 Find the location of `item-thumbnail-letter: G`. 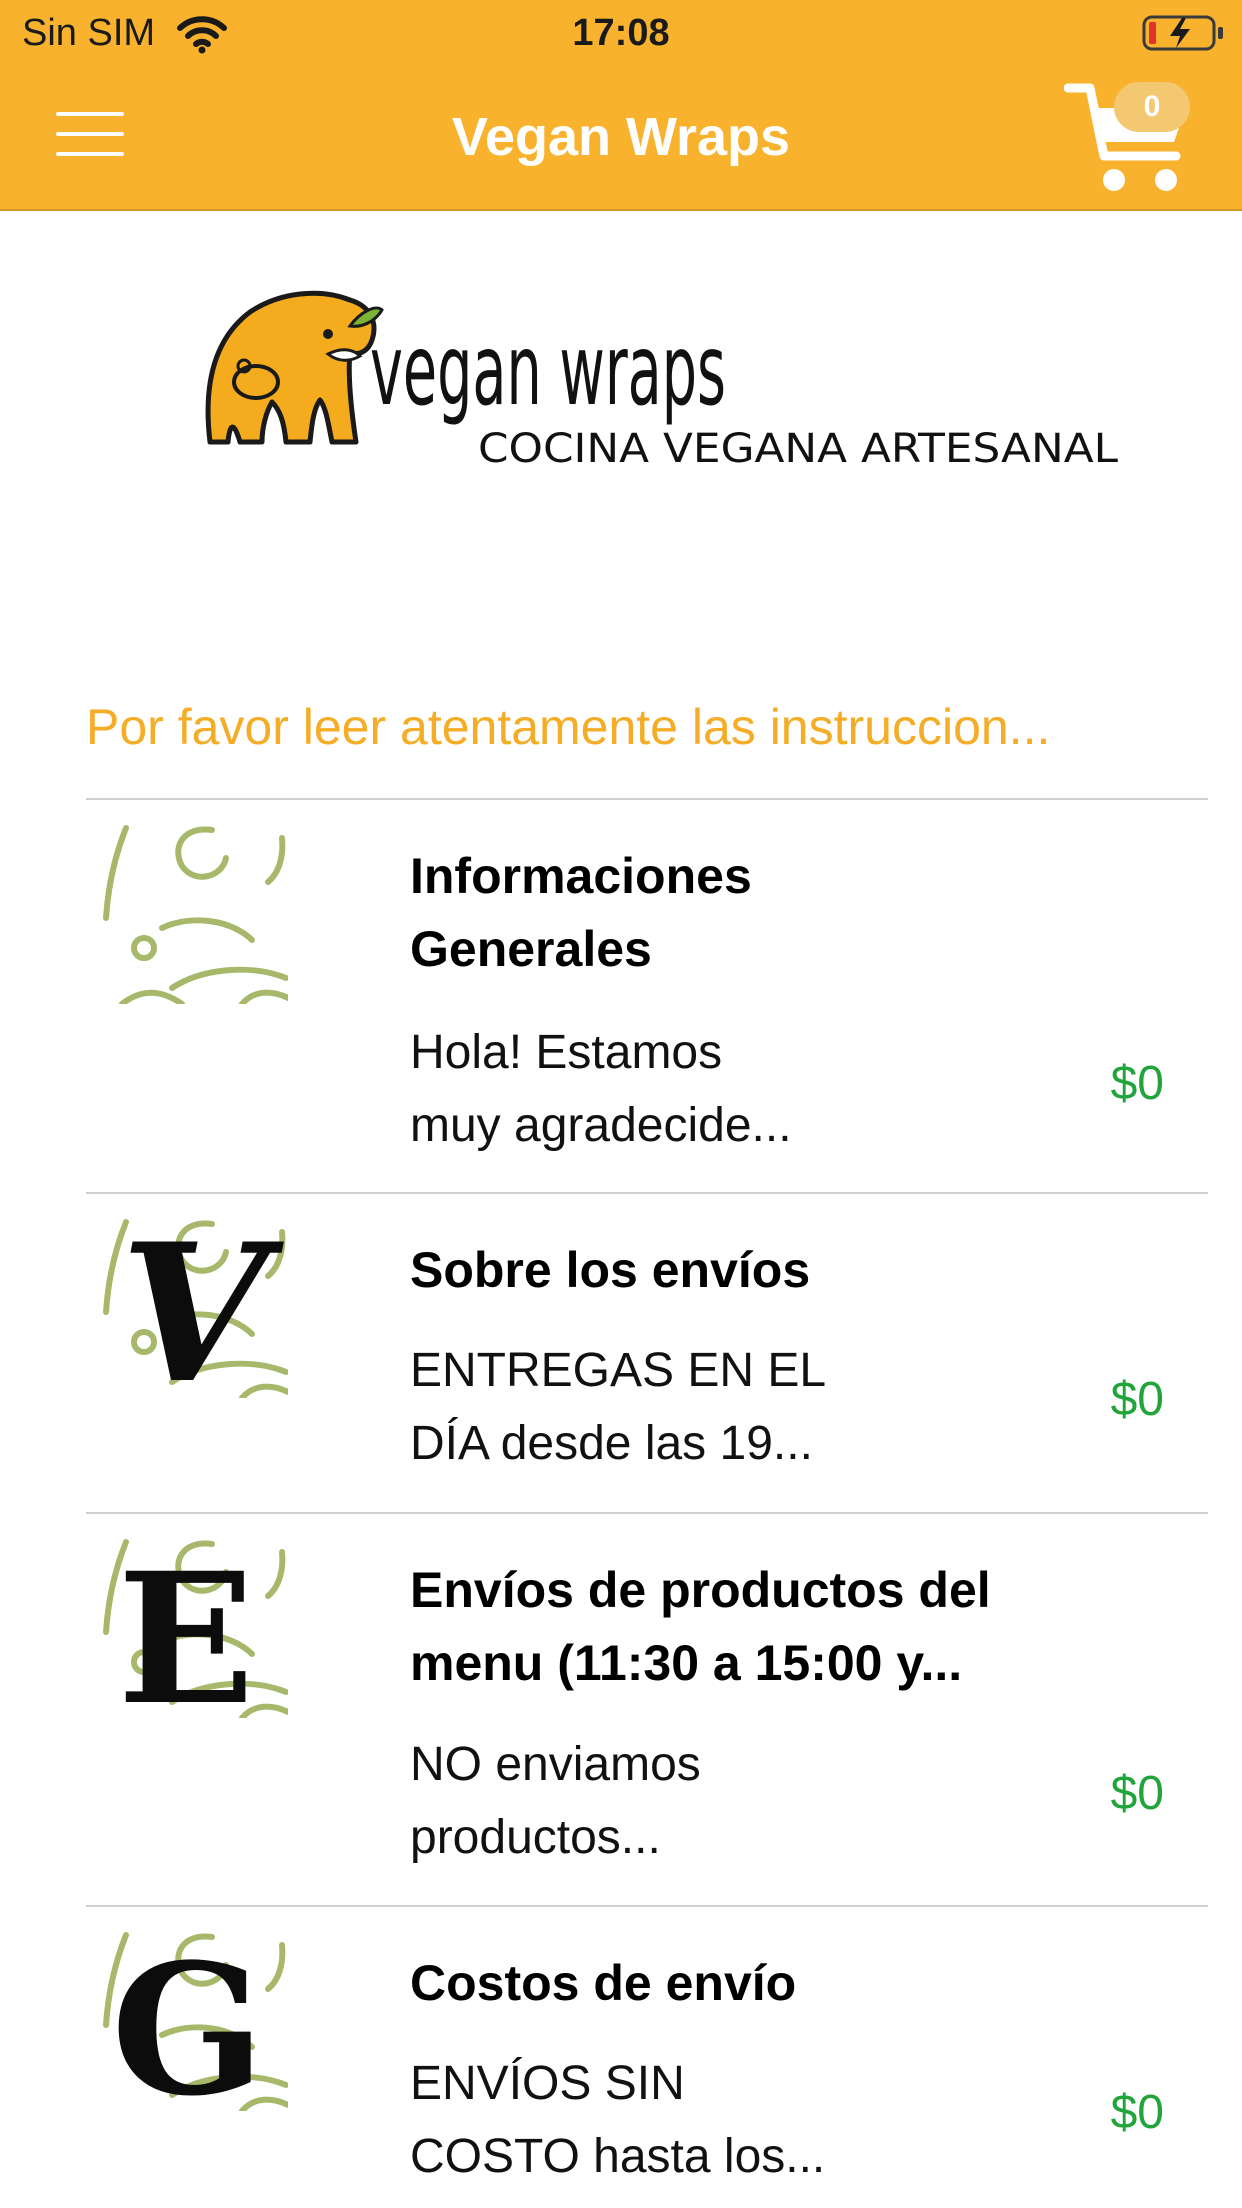

item-thumbnail-letter: G is located at coordinates (188, 2018).